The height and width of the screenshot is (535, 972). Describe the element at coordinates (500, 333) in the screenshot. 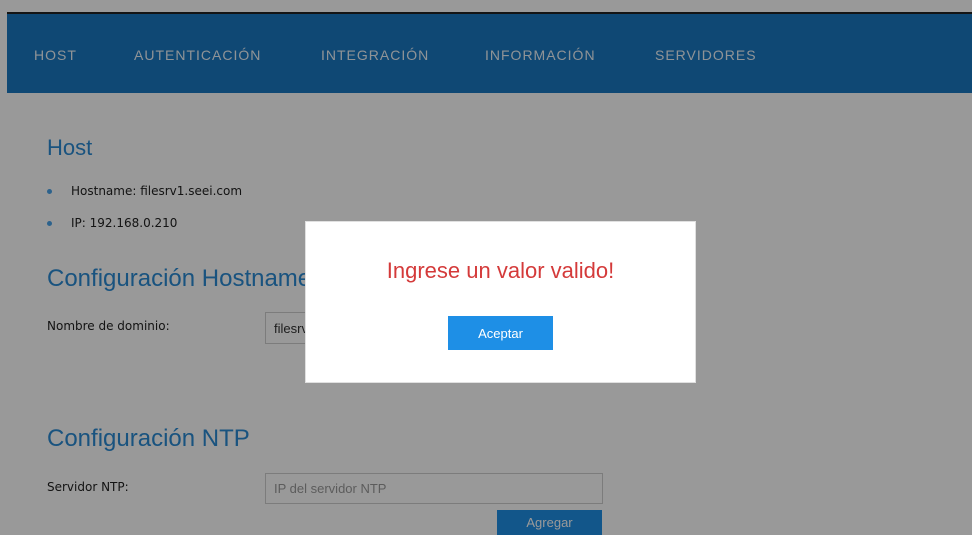

I see `accept-button: Aceptar` at that location.